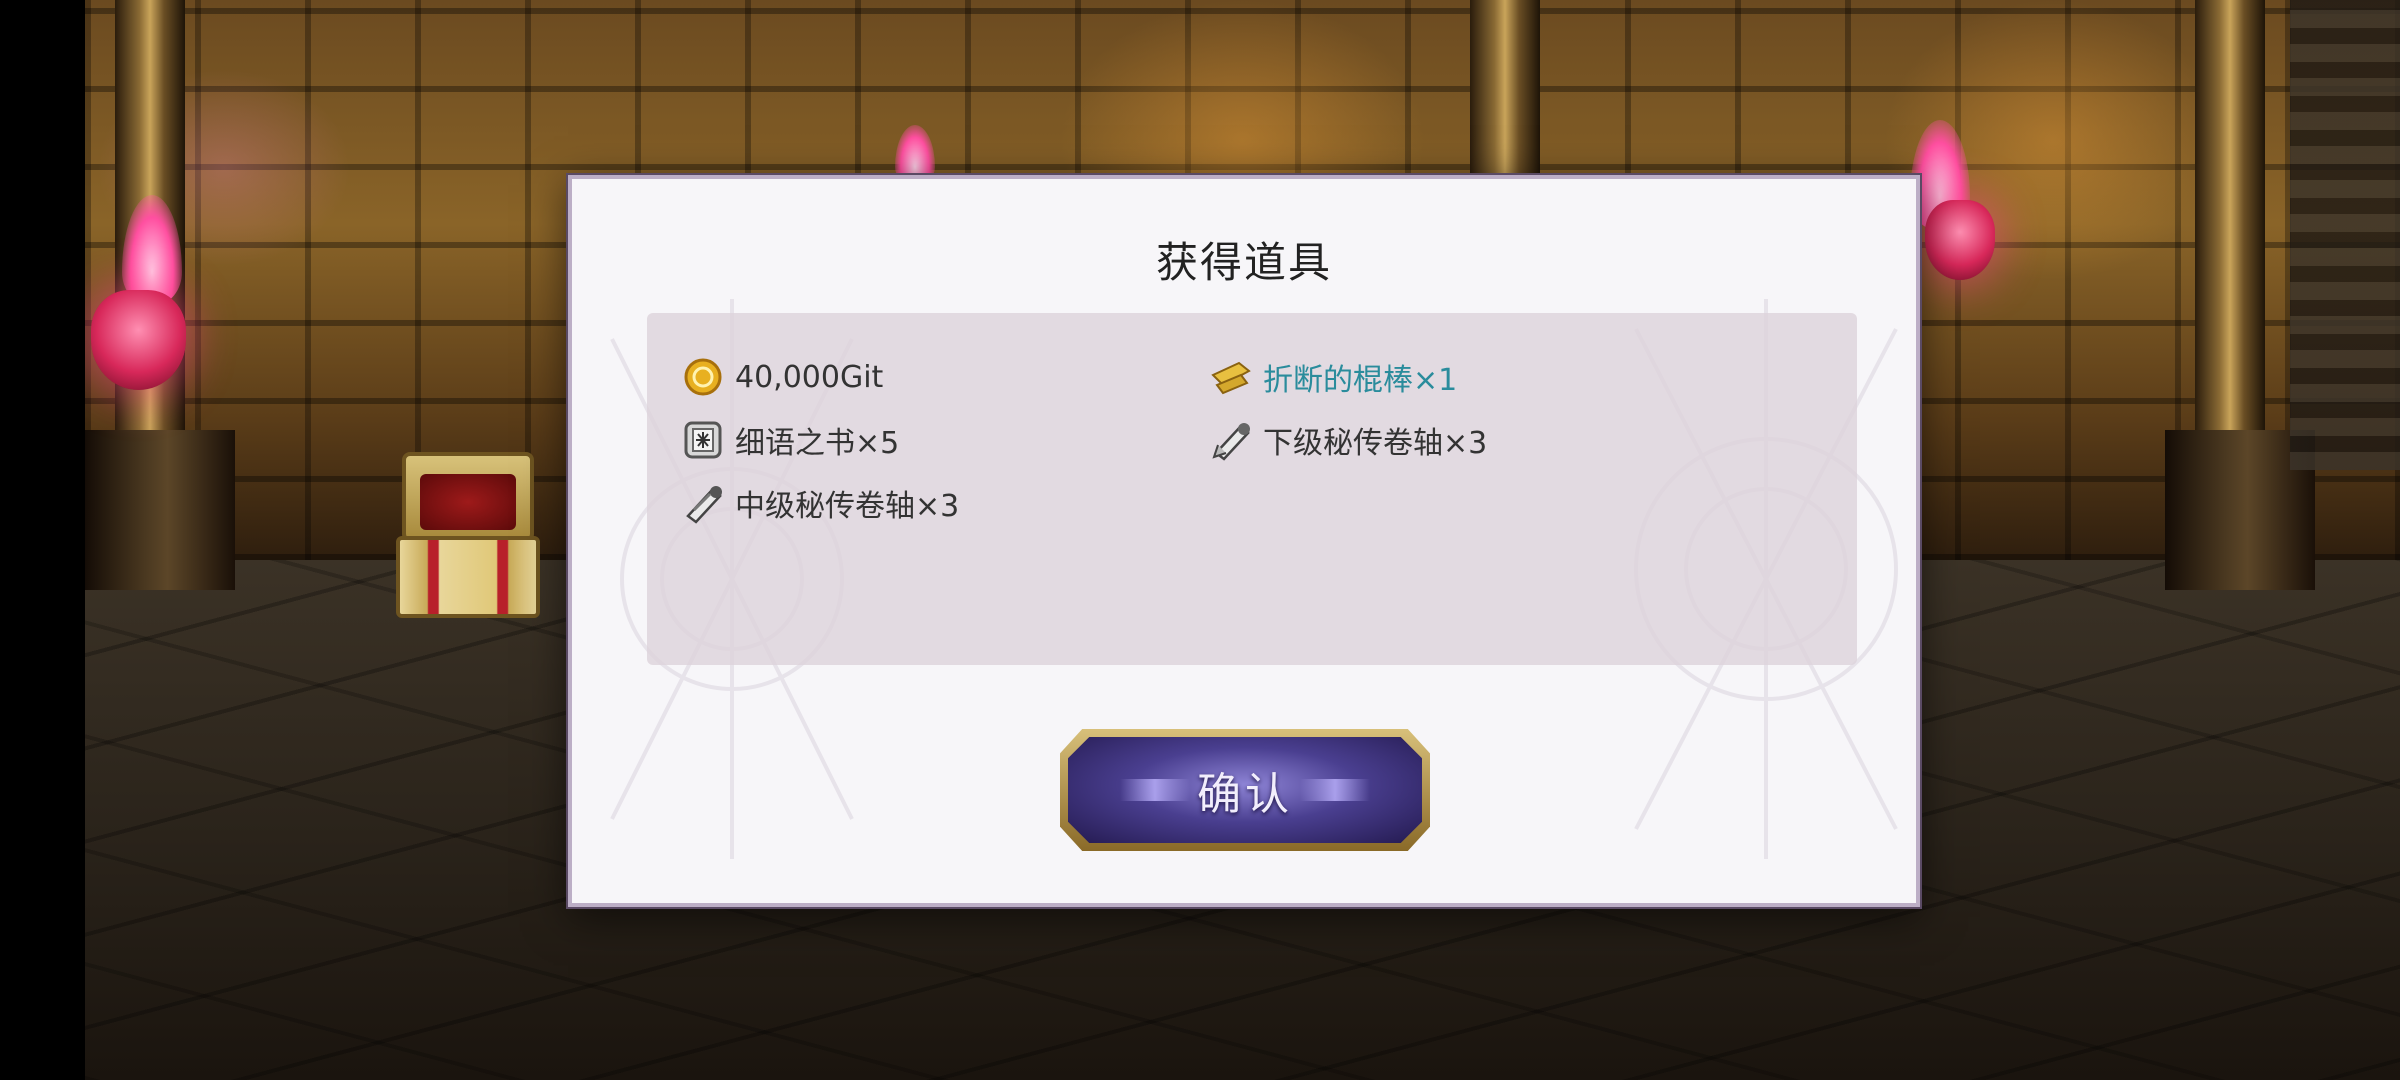  I want to click on gold-coin-icon, so click(703, 377).